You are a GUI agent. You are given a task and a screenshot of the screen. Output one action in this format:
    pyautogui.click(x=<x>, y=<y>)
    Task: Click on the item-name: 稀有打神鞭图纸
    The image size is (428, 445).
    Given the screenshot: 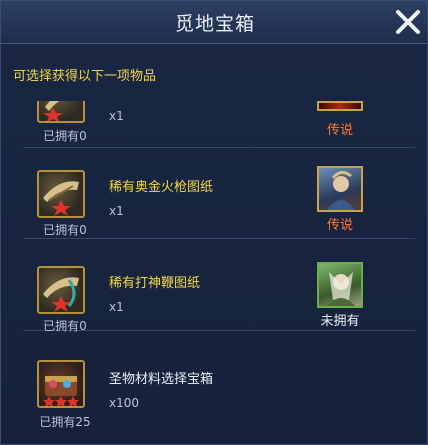 What is the action you would take?
    pyautogui.click(x=155, y=283)
    